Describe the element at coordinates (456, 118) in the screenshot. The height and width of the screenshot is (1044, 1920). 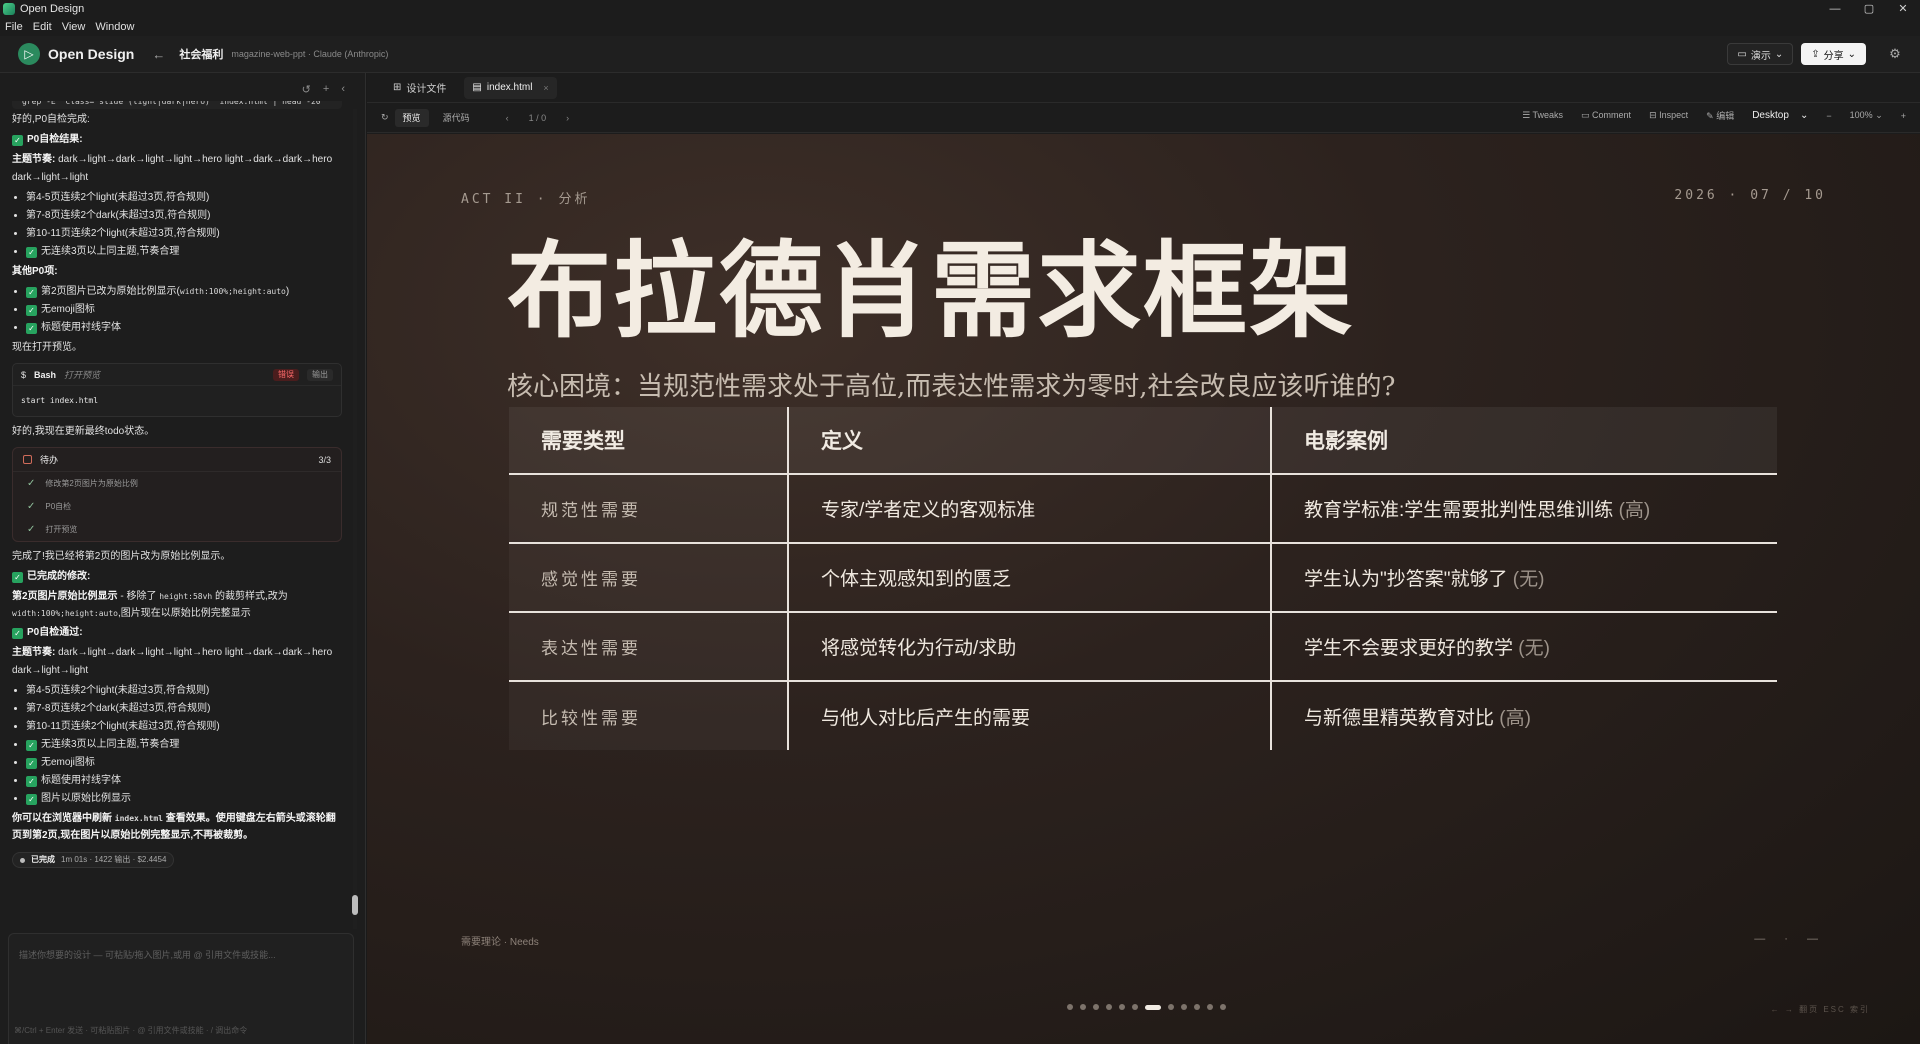
I see `source-toggle: 源代码` at that location.